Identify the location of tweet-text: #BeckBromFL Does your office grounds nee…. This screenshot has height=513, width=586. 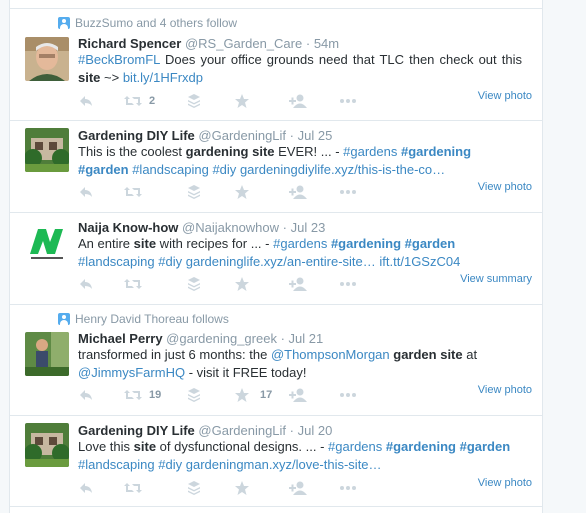
(300, 69).